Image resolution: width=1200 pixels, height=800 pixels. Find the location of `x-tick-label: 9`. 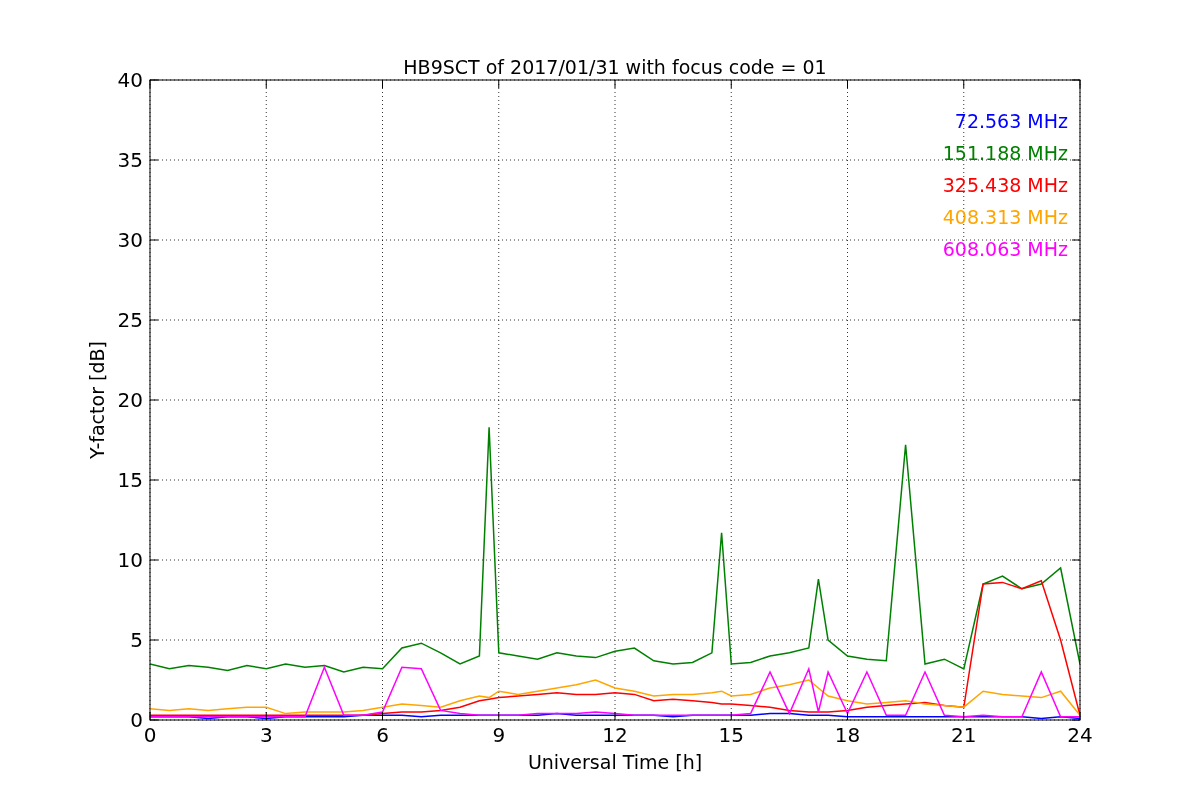

x-tick-label: 9 is located at coordinates (499, 735).